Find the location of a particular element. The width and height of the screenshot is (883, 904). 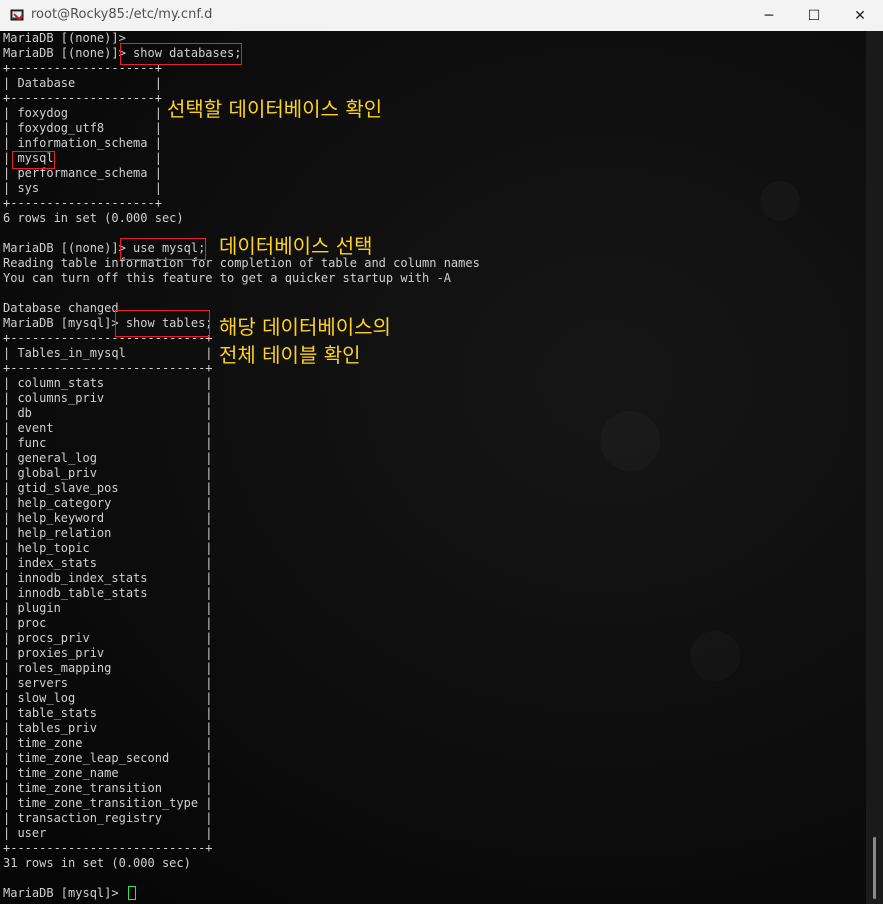

terminal-line: | global_priv | is located at coordinates (241, 473).